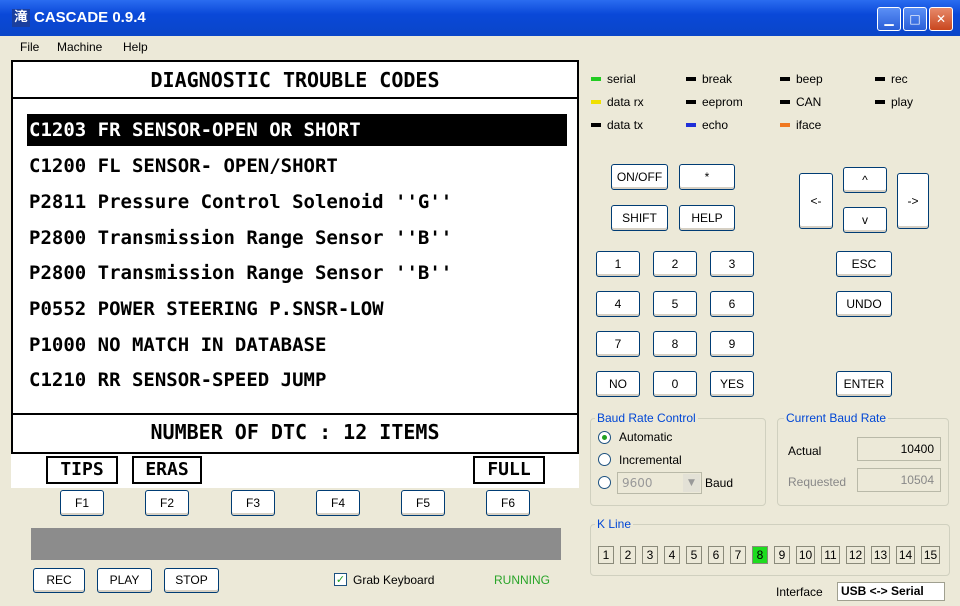 The width and height of the screenshot is (960, 606). What do you see at coordinates (618, 304) in the screenshot?
I see `key-4-button: 4` at bounding box center [618, 304].